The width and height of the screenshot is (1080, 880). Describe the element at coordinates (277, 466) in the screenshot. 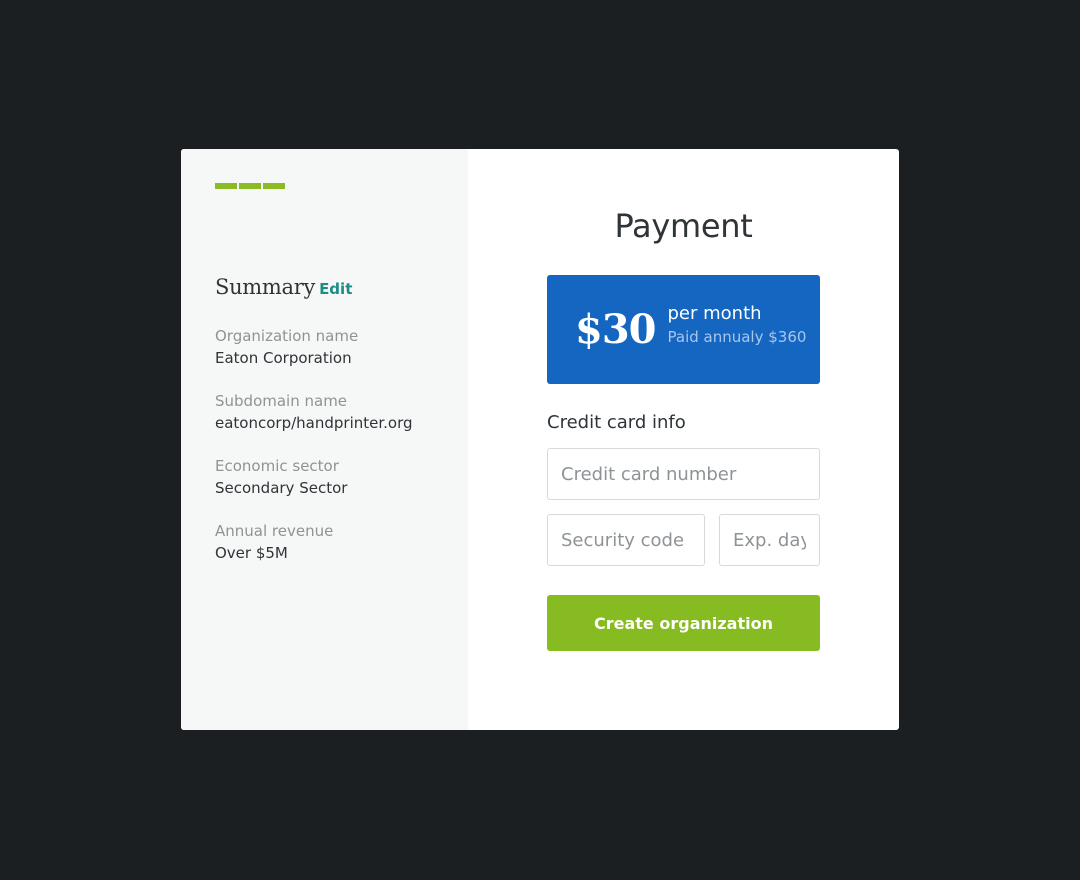

I see `field-label: Economic sector` at that location.